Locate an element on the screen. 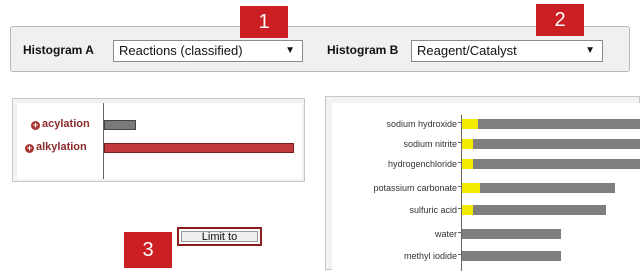  histogram-a-value: Reactions (classified) is located at coordinates (181, 50).